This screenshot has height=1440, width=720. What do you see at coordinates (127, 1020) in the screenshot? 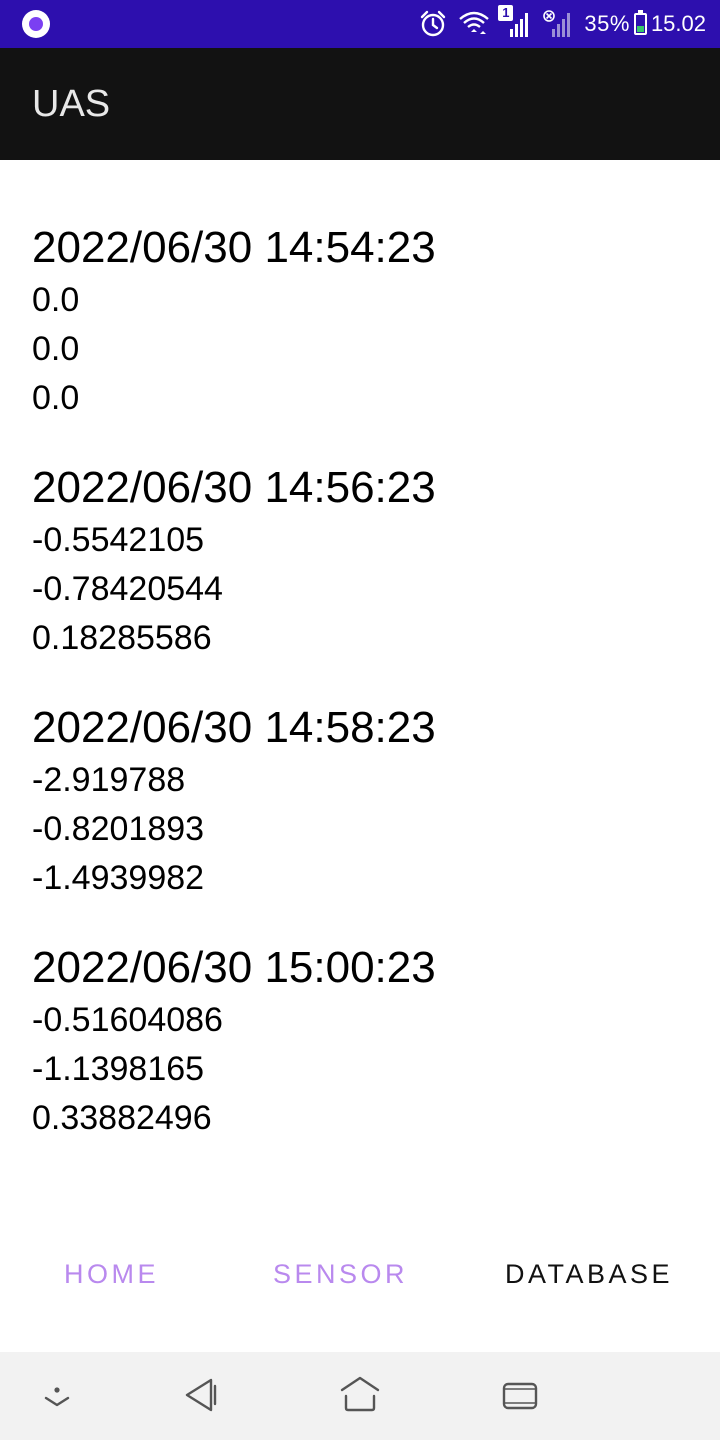
I see `record-value-x: -0.51604086` at bounding box center [127, 1020].